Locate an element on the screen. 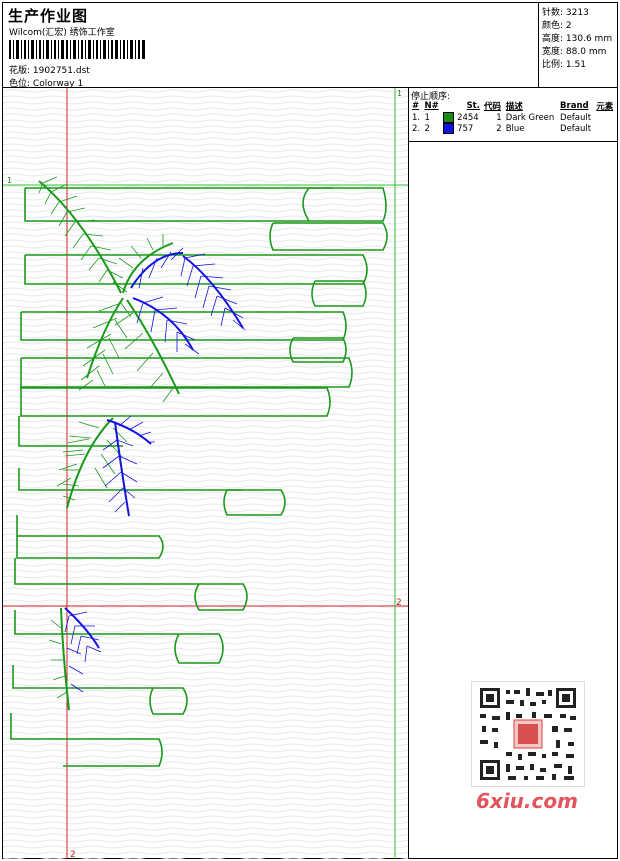 This screenshot has width=620, height=861. row-desc: Dark Green is located at coordinates (530, 117).